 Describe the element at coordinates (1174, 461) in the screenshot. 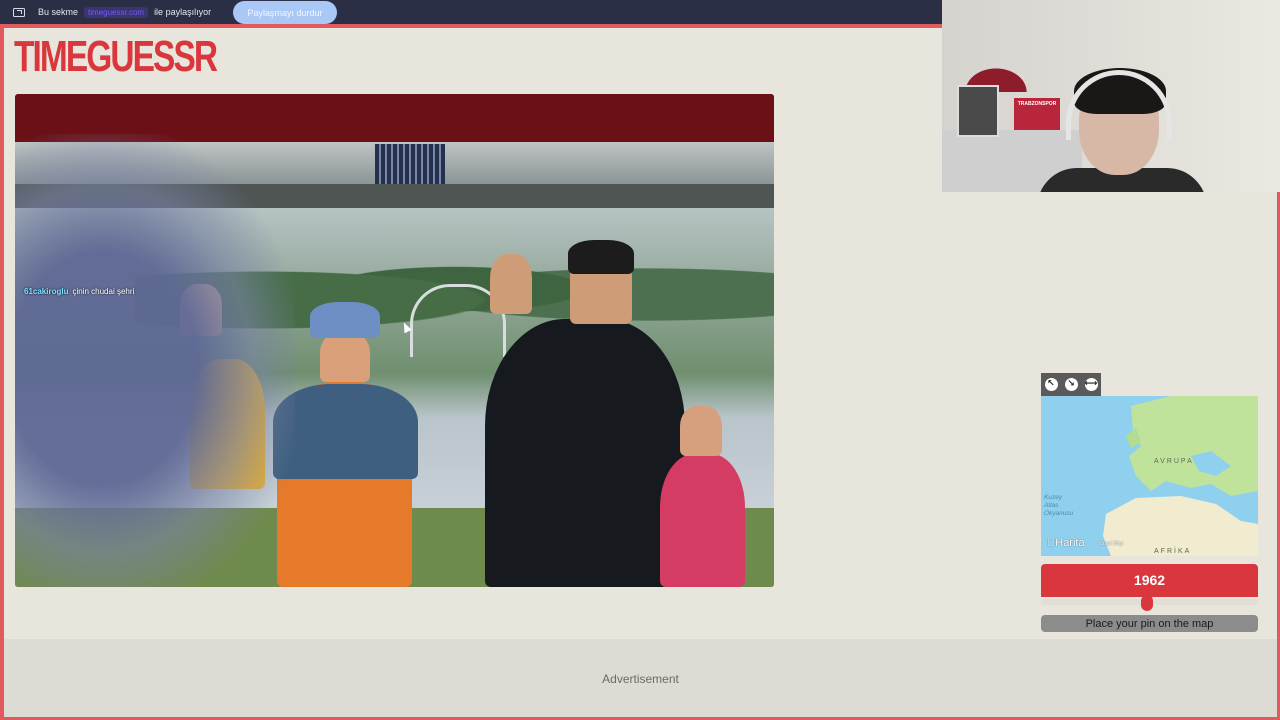

I see `map-label-europe: AVRUPA` at that location.